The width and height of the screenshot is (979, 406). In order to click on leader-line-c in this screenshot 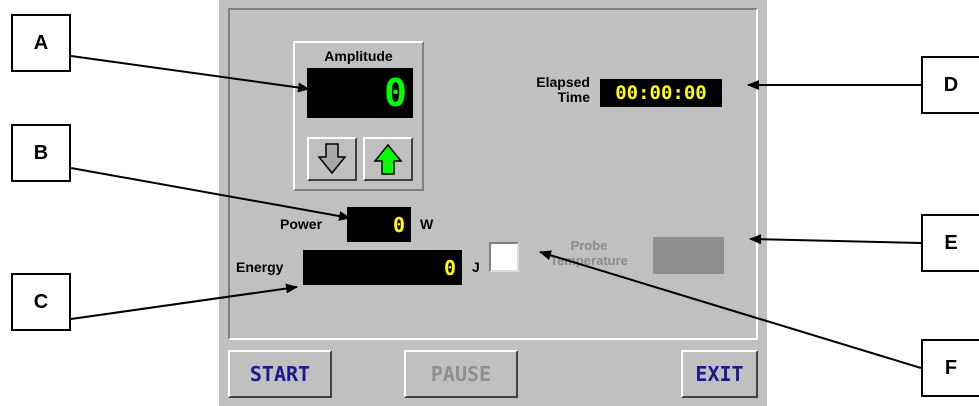, I will do `click(184, 301)`.